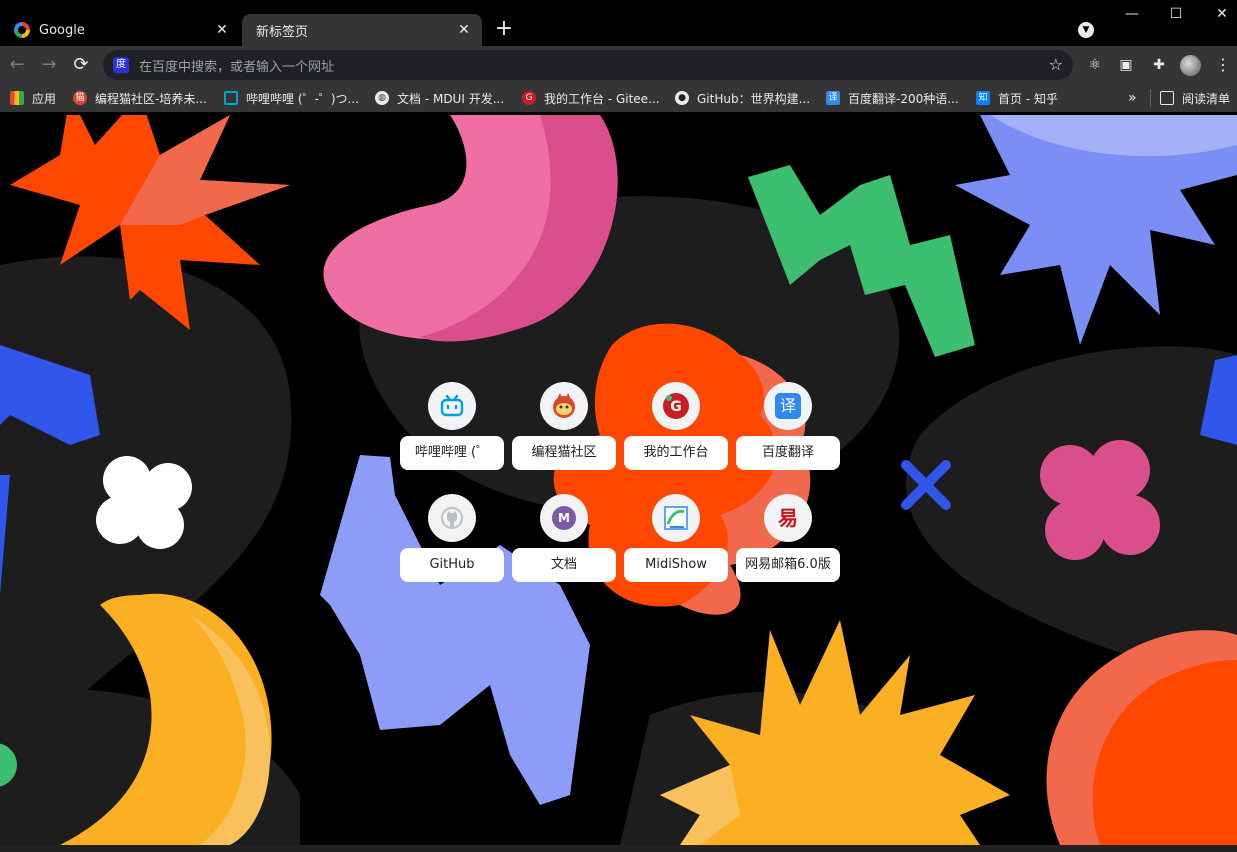 This screenshot has width=1237, height=852. Describe the element at coordinates (62, 30) in the screenshot. I see `tab-title: Google` at that location.